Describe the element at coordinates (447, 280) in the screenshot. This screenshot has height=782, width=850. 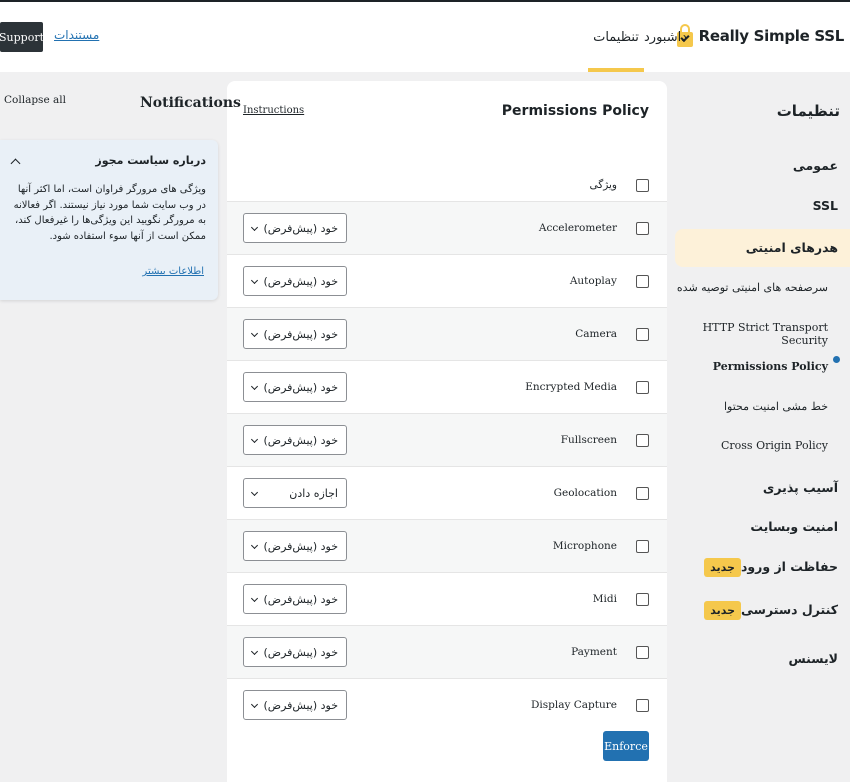
I see `table-row: Autoplay خود (پیش‌فرض)` at that location.